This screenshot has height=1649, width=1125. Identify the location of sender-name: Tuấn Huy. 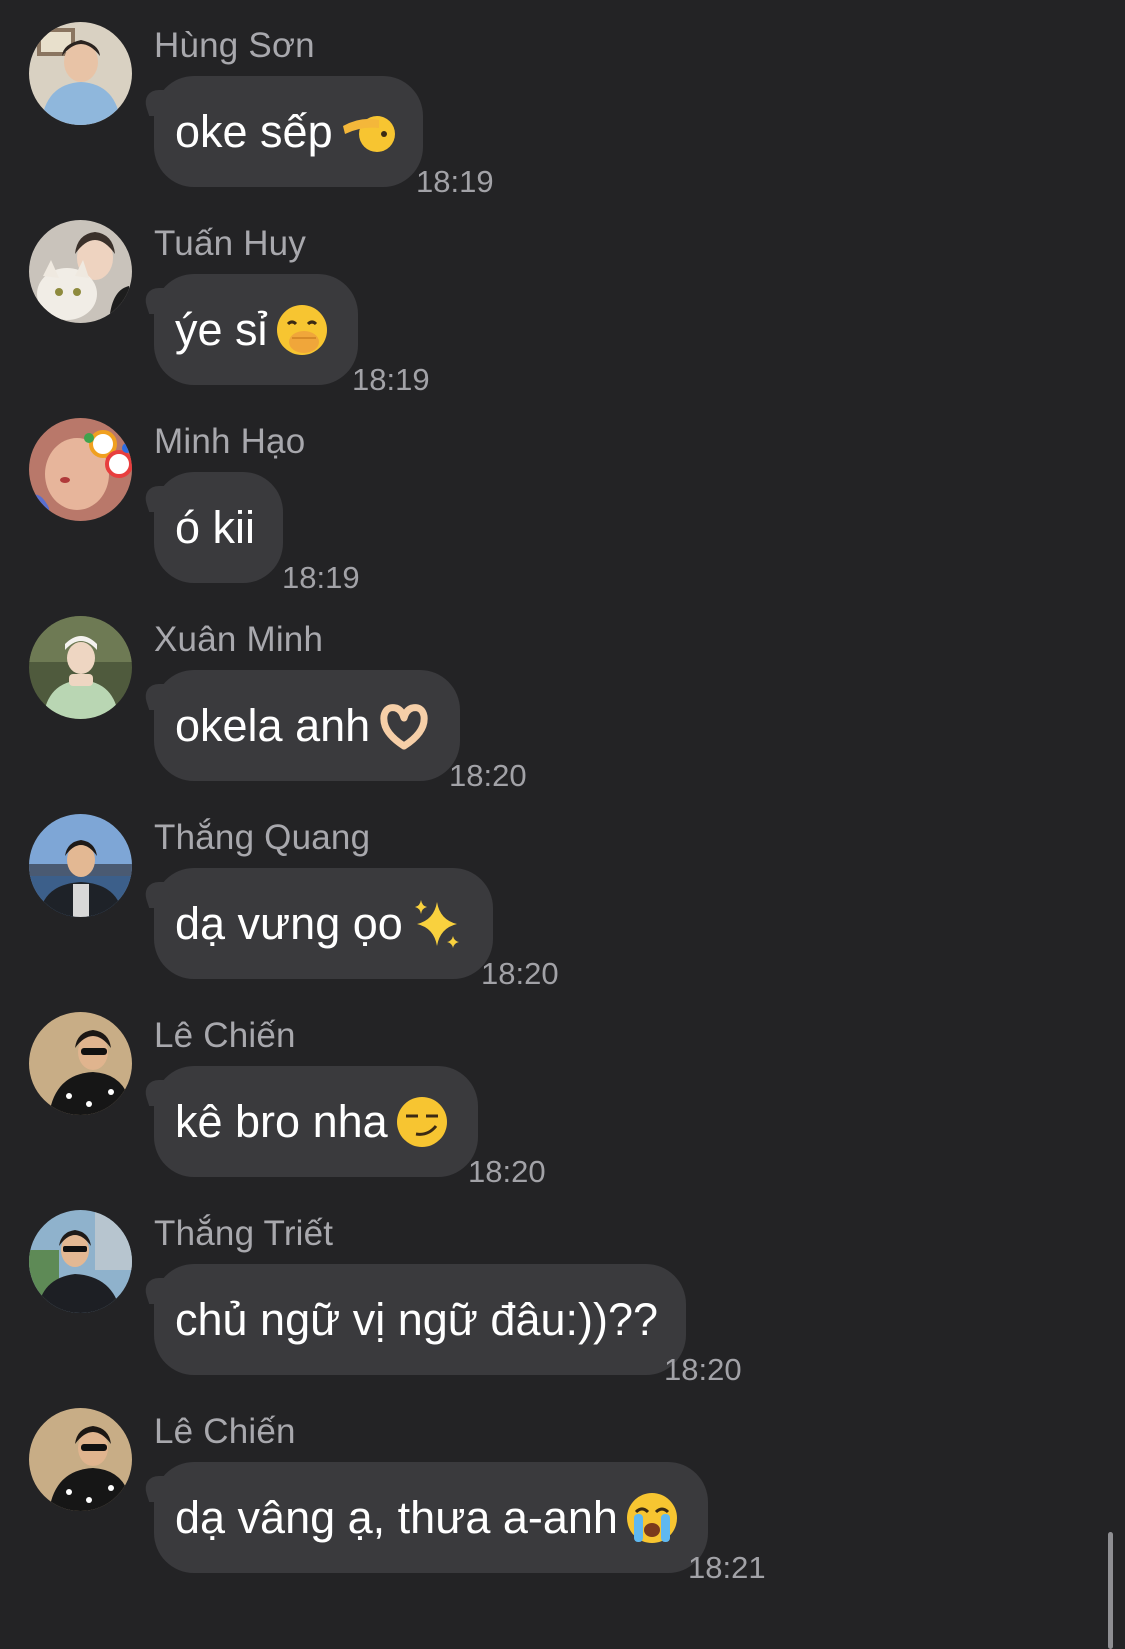
(230, 243).